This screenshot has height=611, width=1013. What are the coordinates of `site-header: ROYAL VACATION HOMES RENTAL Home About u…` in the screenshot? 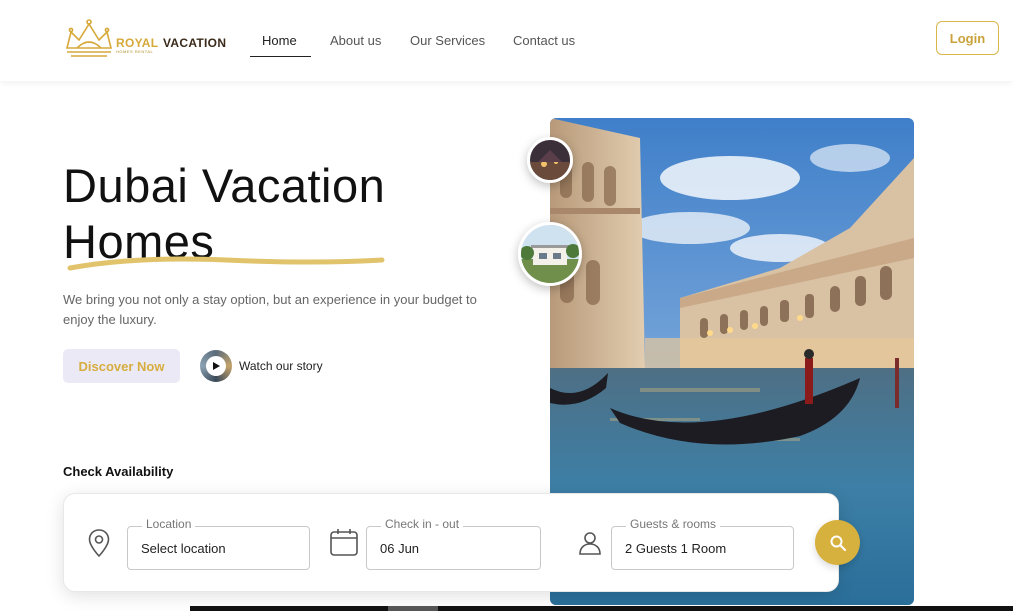 It's located at (506, 40).